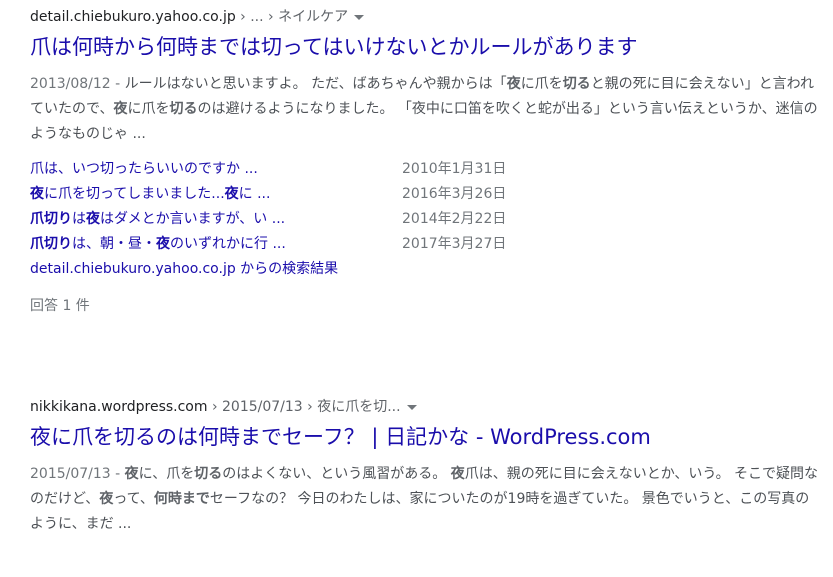 This screenshot has width=833, height=577. What do you see at coordinates (77, 474) in the screenshot?
I see `snippet-date: 2015/07/13 -` at bounding box center [77, 474].